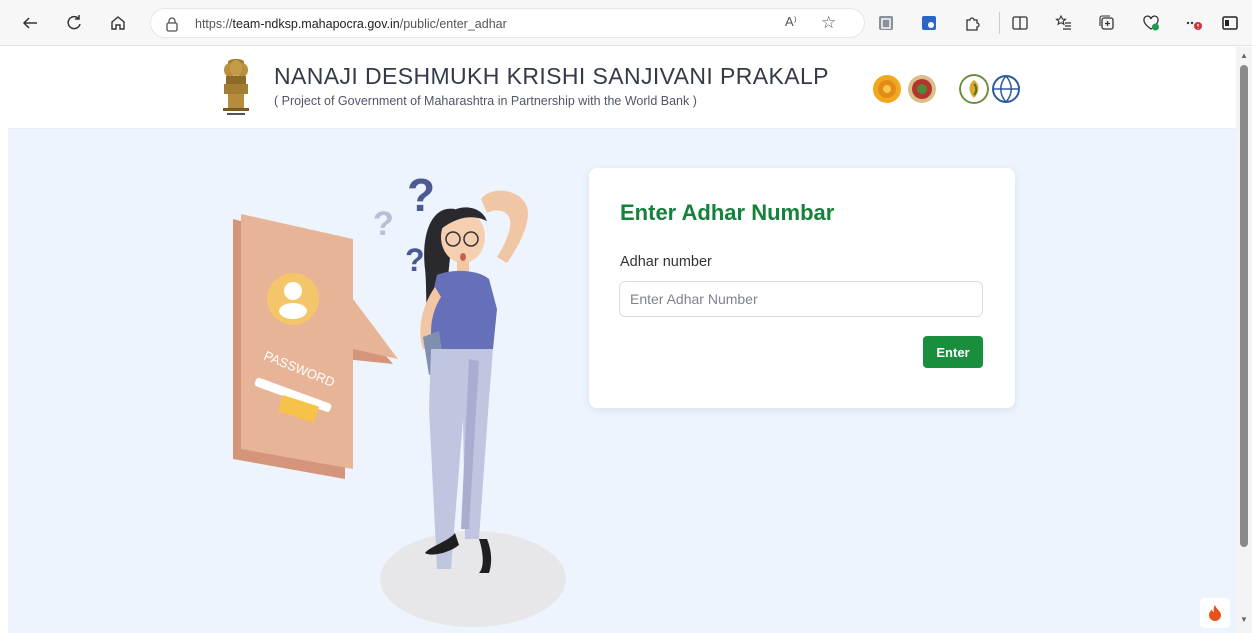  What do you see at coordinates (974, 89) in the screenshot?
I see `pocra-logo` at bounding box center [974, 89].